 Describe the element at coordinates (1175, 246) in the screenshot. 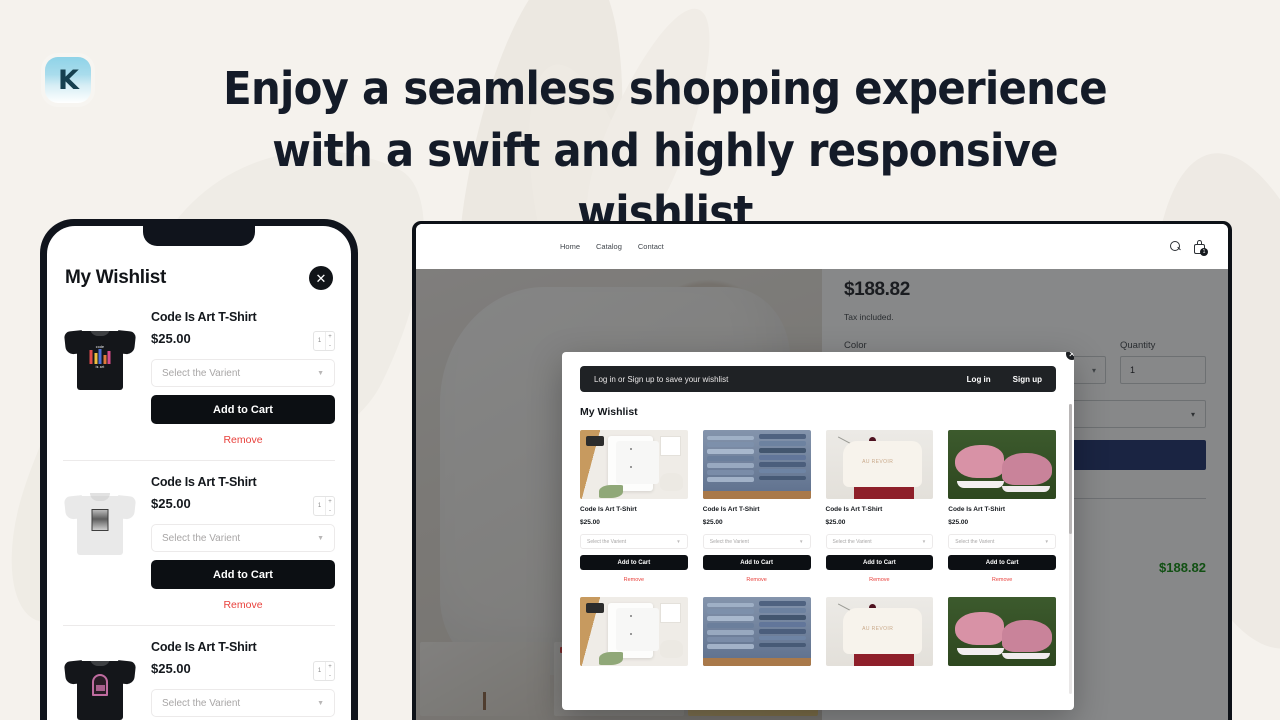

I see `search-icon` at that location.